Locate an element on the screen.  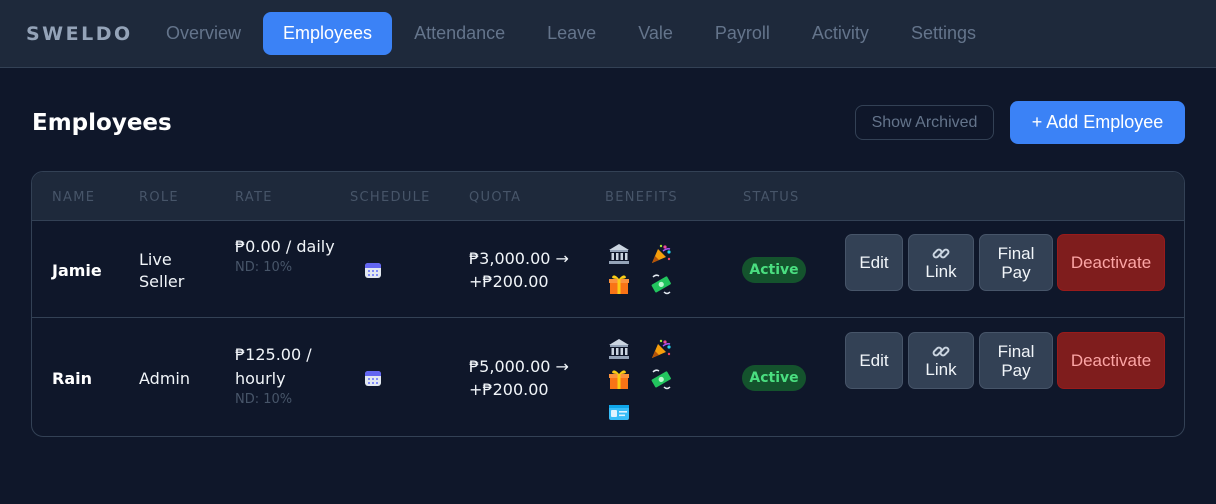
tab-settings: Settings is located at coordinates (943, 33).